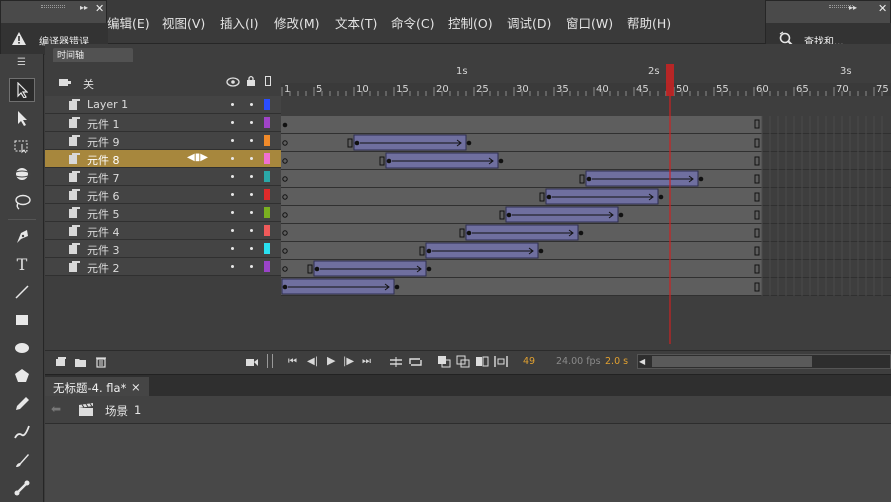  What do you see at coordinates (312, 361) in the screenshot?
I see `step-back-icon: ◀|` at bounding box center [312, 361].